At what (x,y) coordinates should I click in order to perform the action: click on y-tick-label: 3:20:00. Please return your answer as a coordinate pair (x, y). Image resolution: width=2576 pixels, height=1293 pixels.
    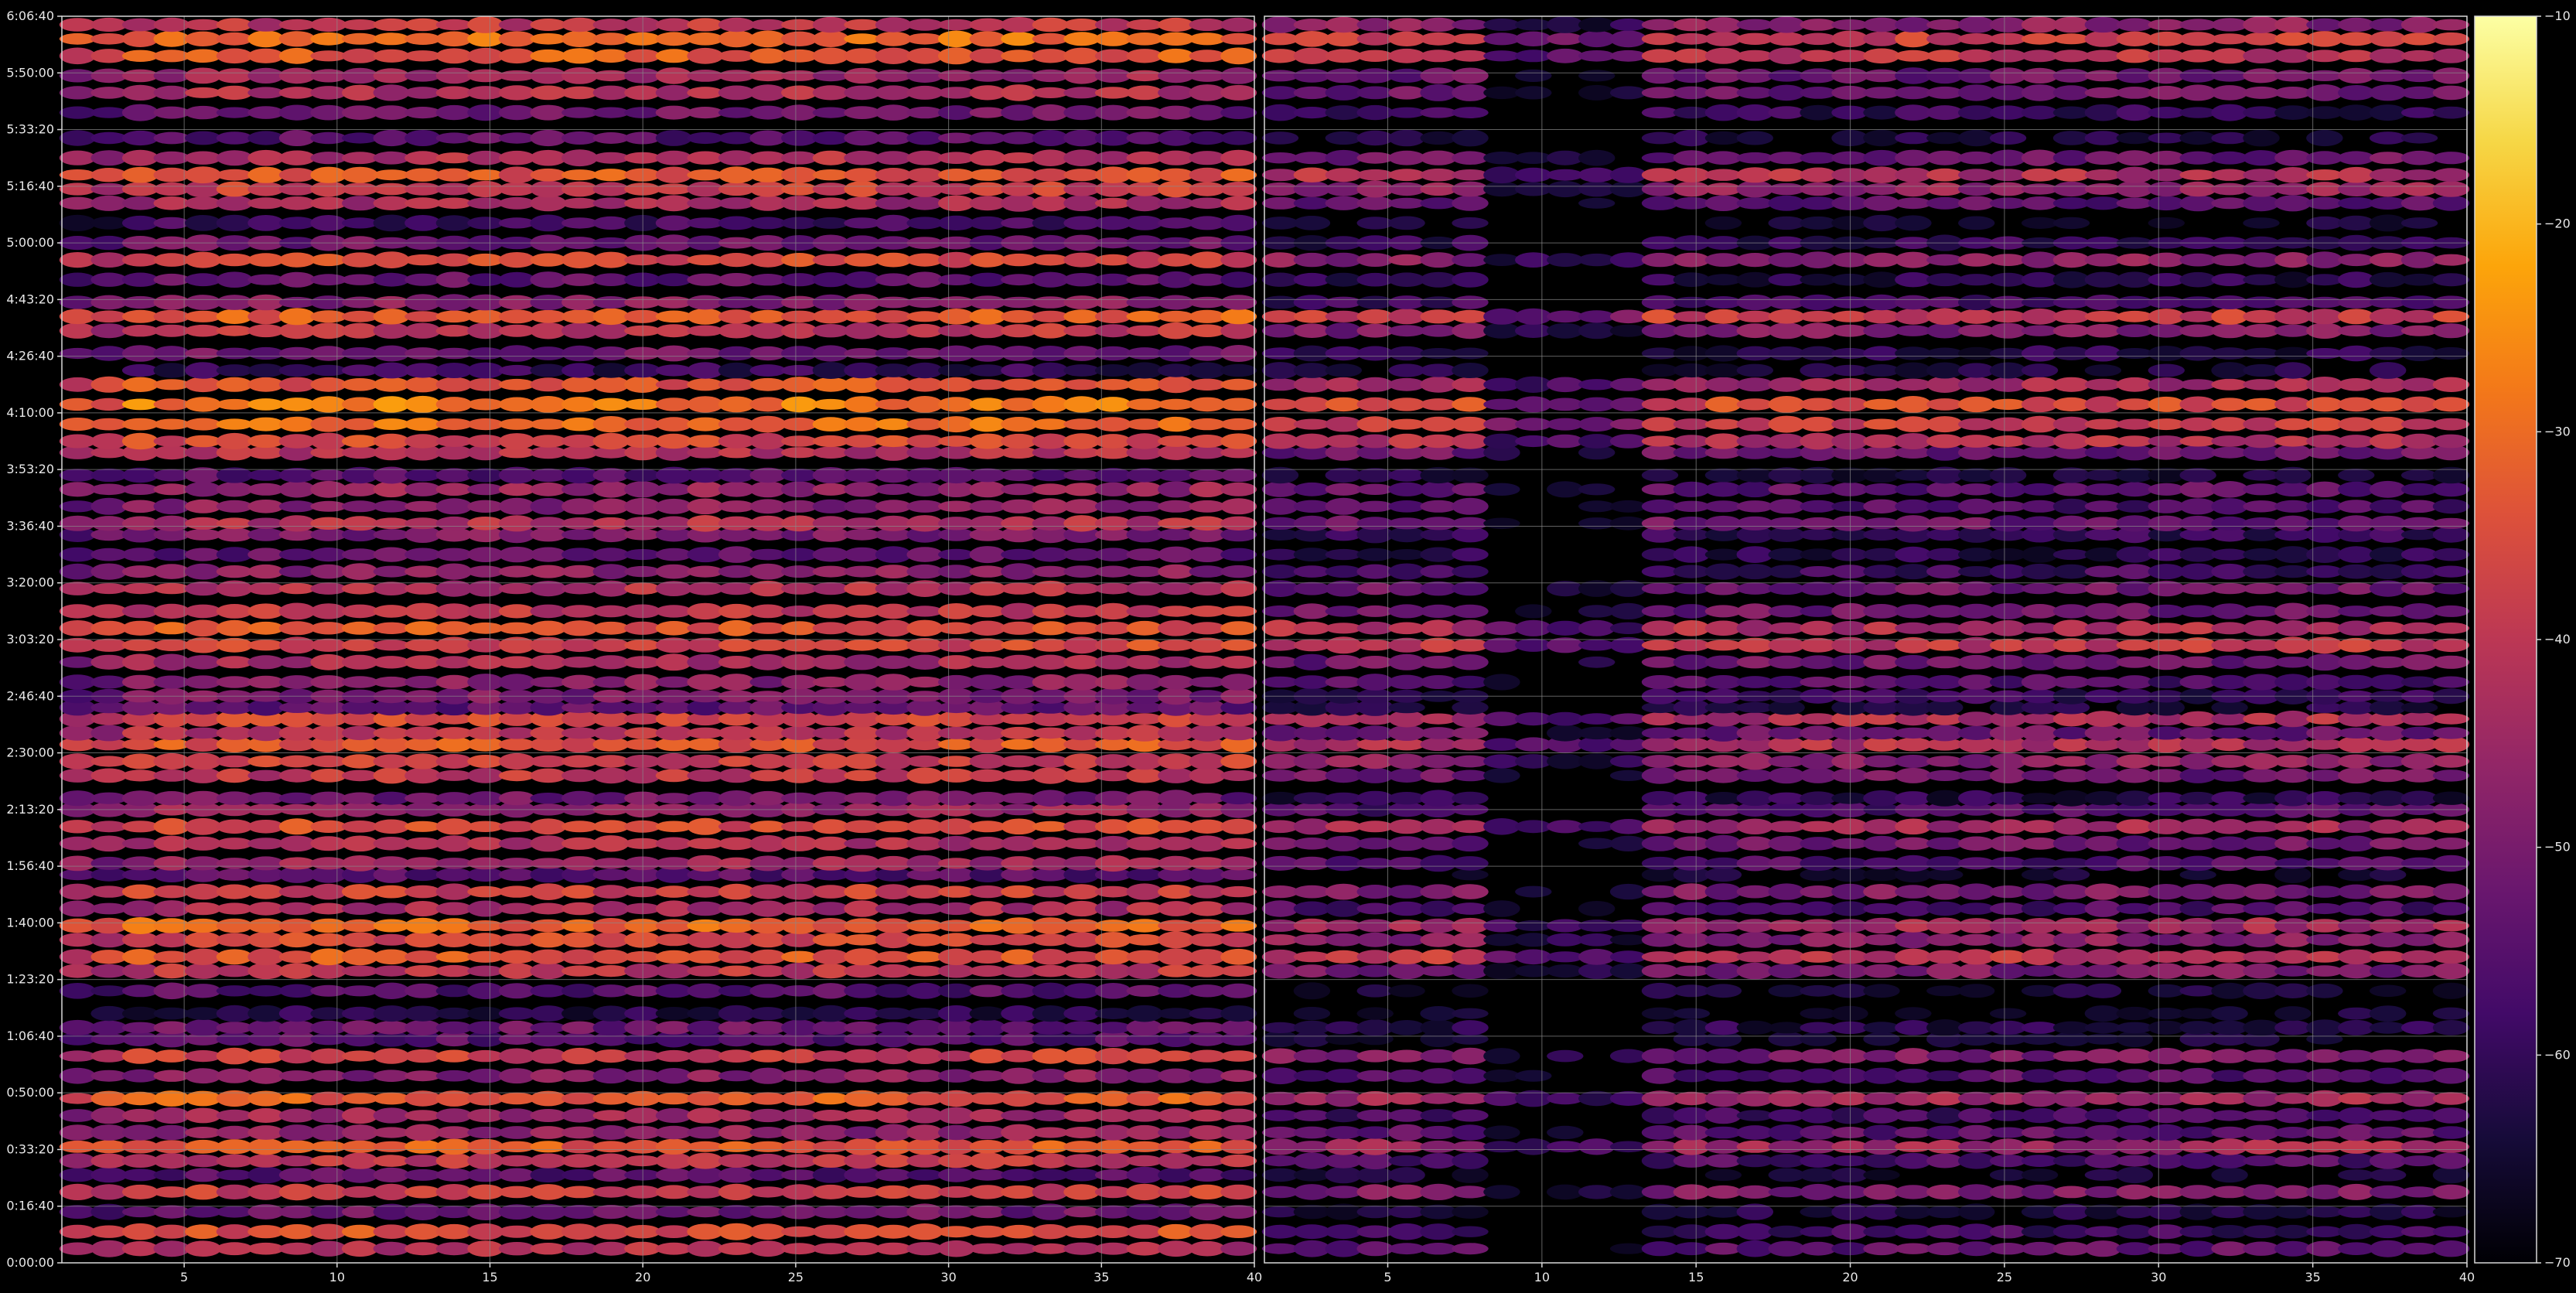
    Looking at the image, I should click on (30, 582).